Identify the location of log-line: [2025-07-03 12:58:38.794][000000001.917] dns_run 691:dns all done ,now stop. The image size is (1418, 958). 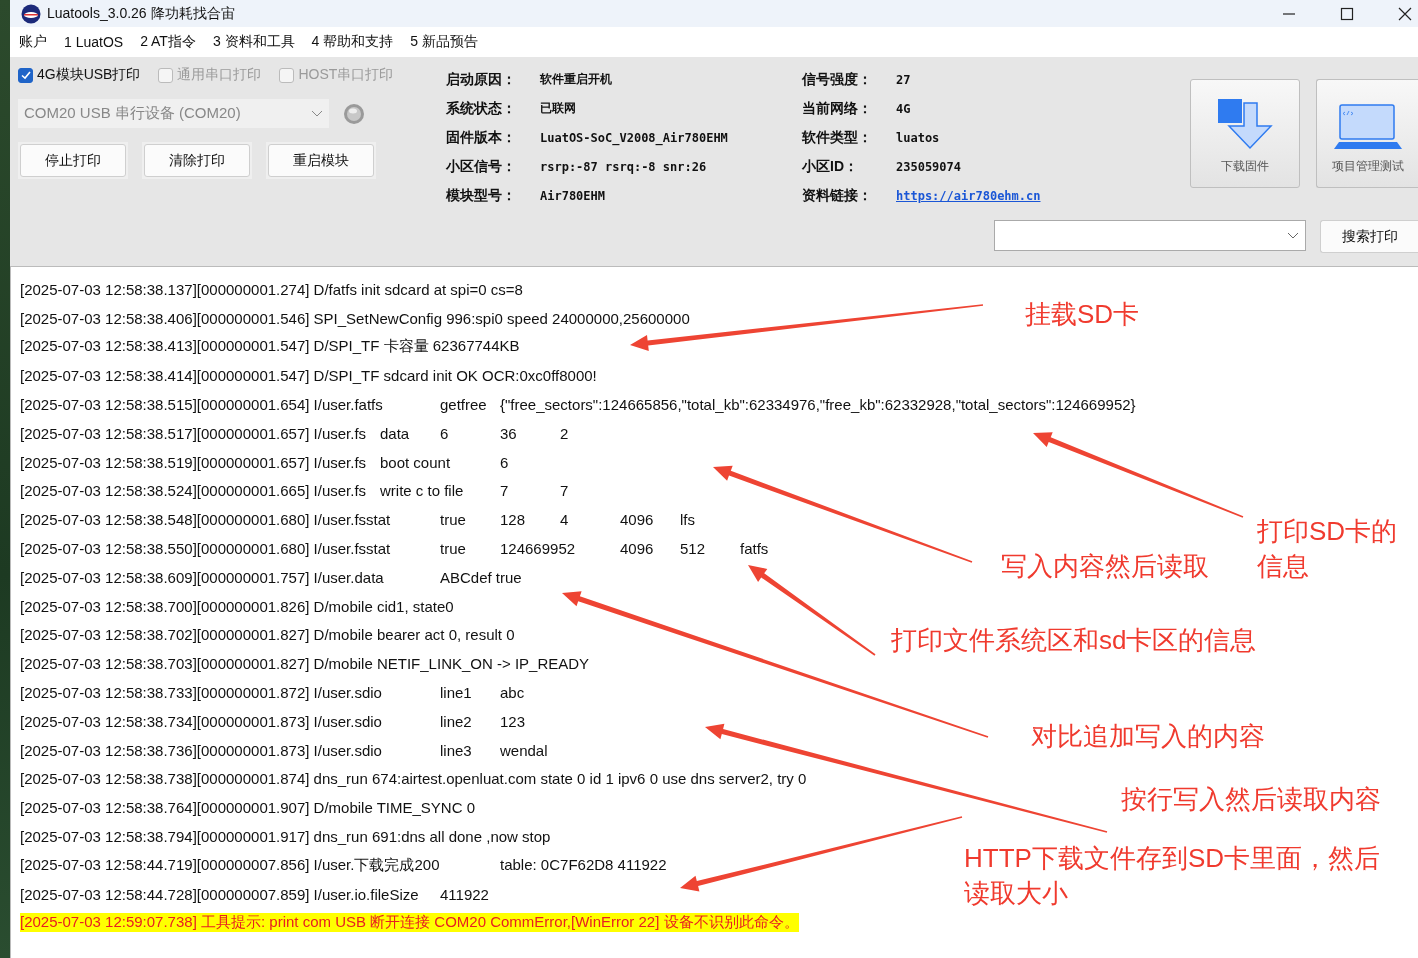
(285, 837).